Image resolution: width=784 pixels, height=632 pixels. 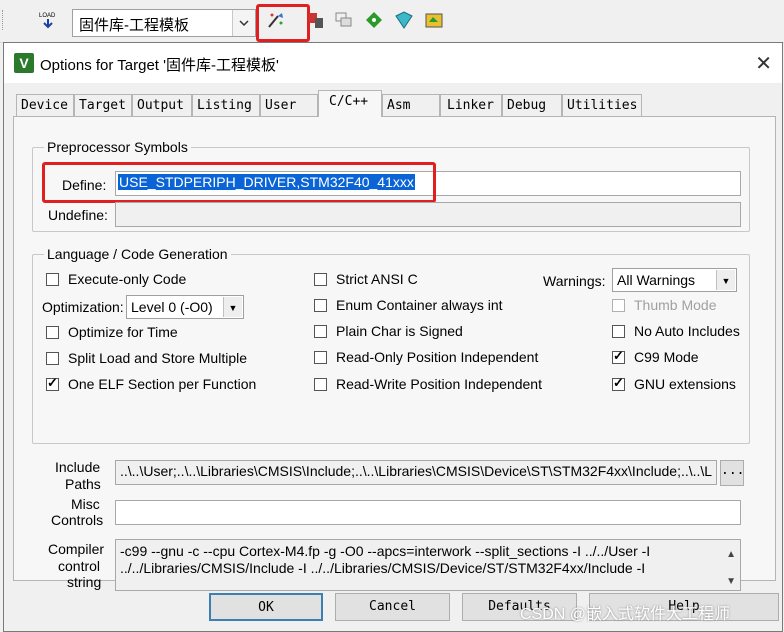 What do you see at coordinates (393, 63) in the screenshot?
I see `dialog-titlebar: V Options for Target '固件库-工程模板' ✕` at bounding box center [393, 63].